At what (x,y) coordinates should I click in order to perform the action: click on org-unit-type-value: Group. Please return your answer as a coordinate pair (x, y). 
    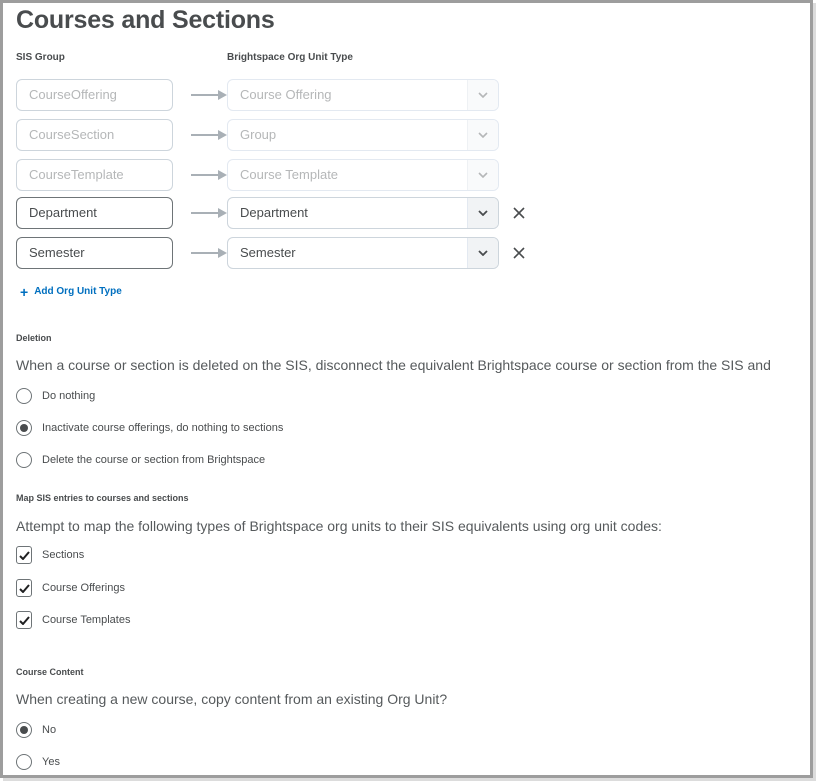
    Looking at the image, I should click on (258, 134).